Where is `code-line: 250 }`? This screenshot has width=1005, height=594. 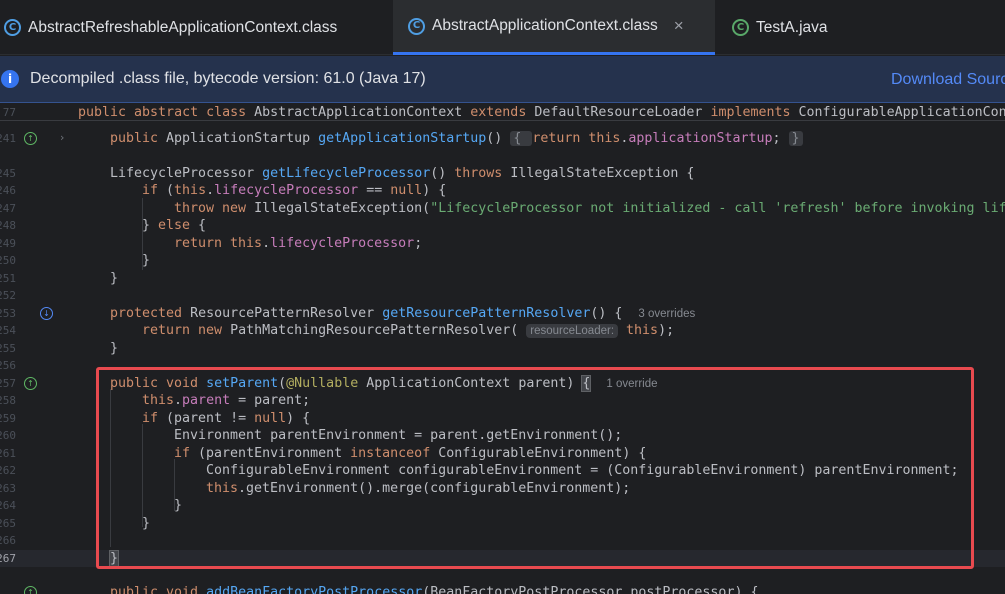
code-line: 250 } is located at coordinates (502, 260).